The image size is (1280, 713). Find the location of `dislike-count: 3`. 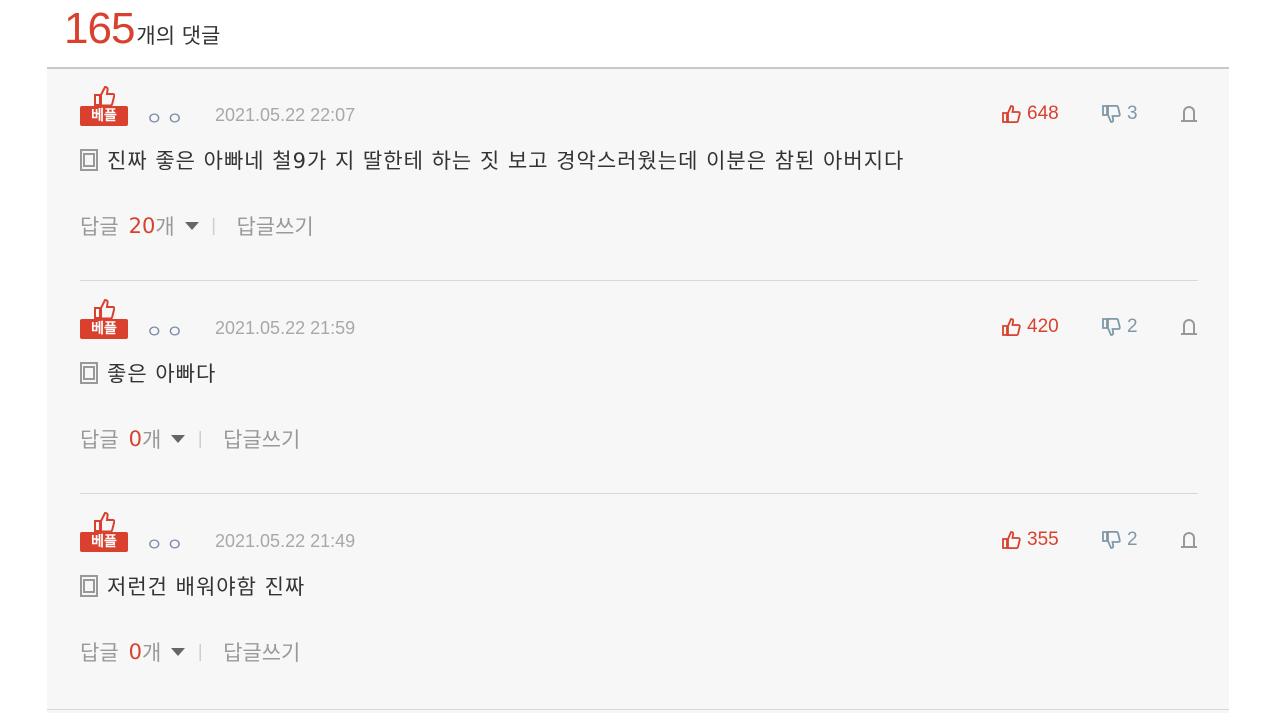

dislike-count: 3 is located at coordinates (1132, 113).